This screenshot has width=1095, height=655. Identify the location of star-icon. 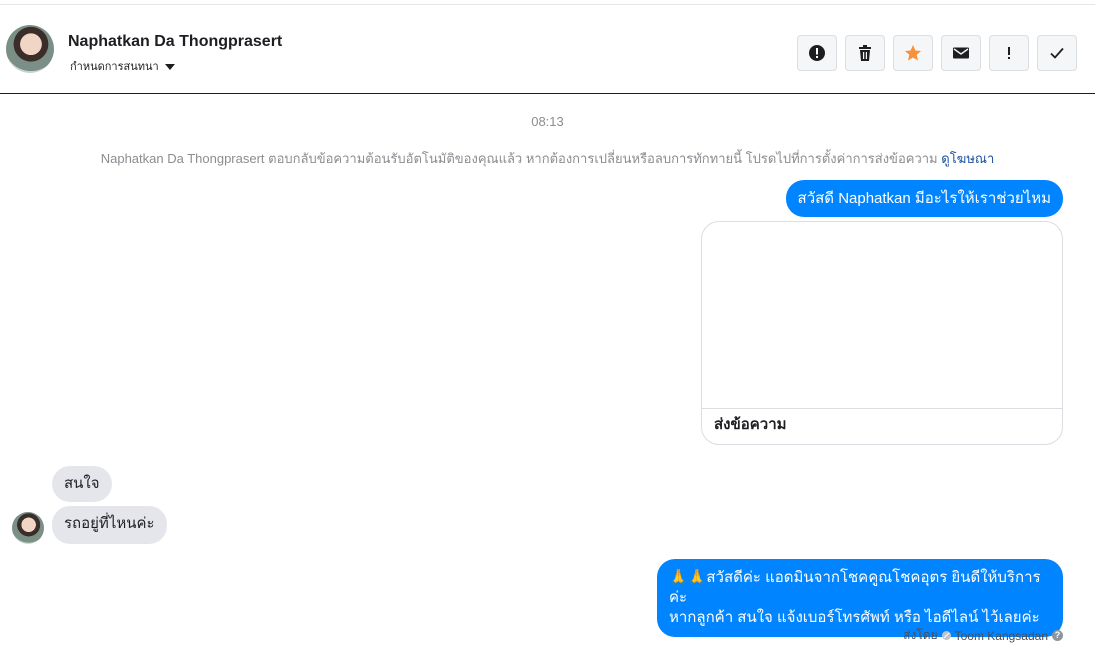
(913, 53).